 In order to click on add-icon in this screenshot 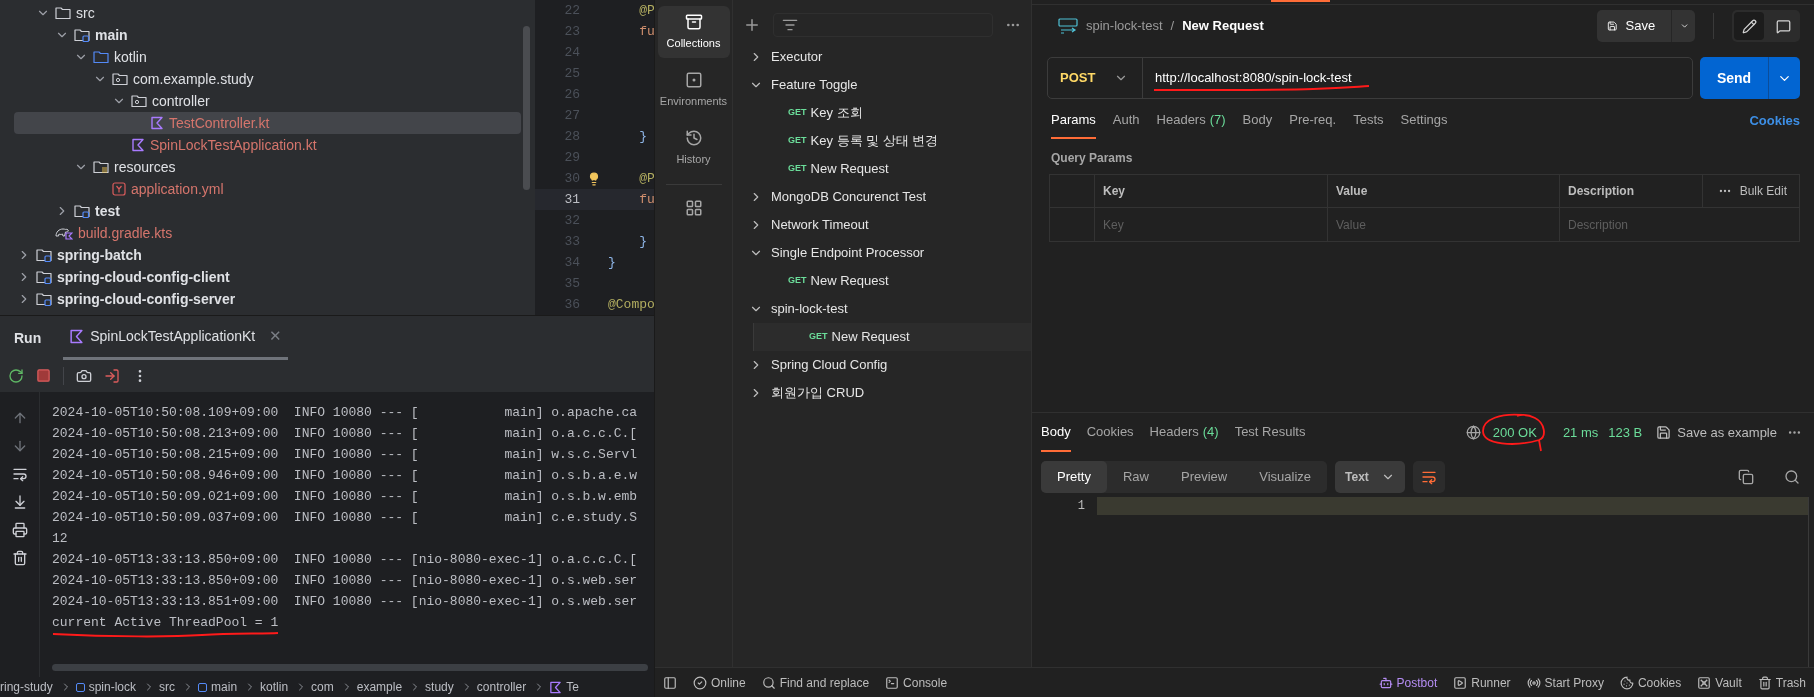, I will do `click(752, 25)`.